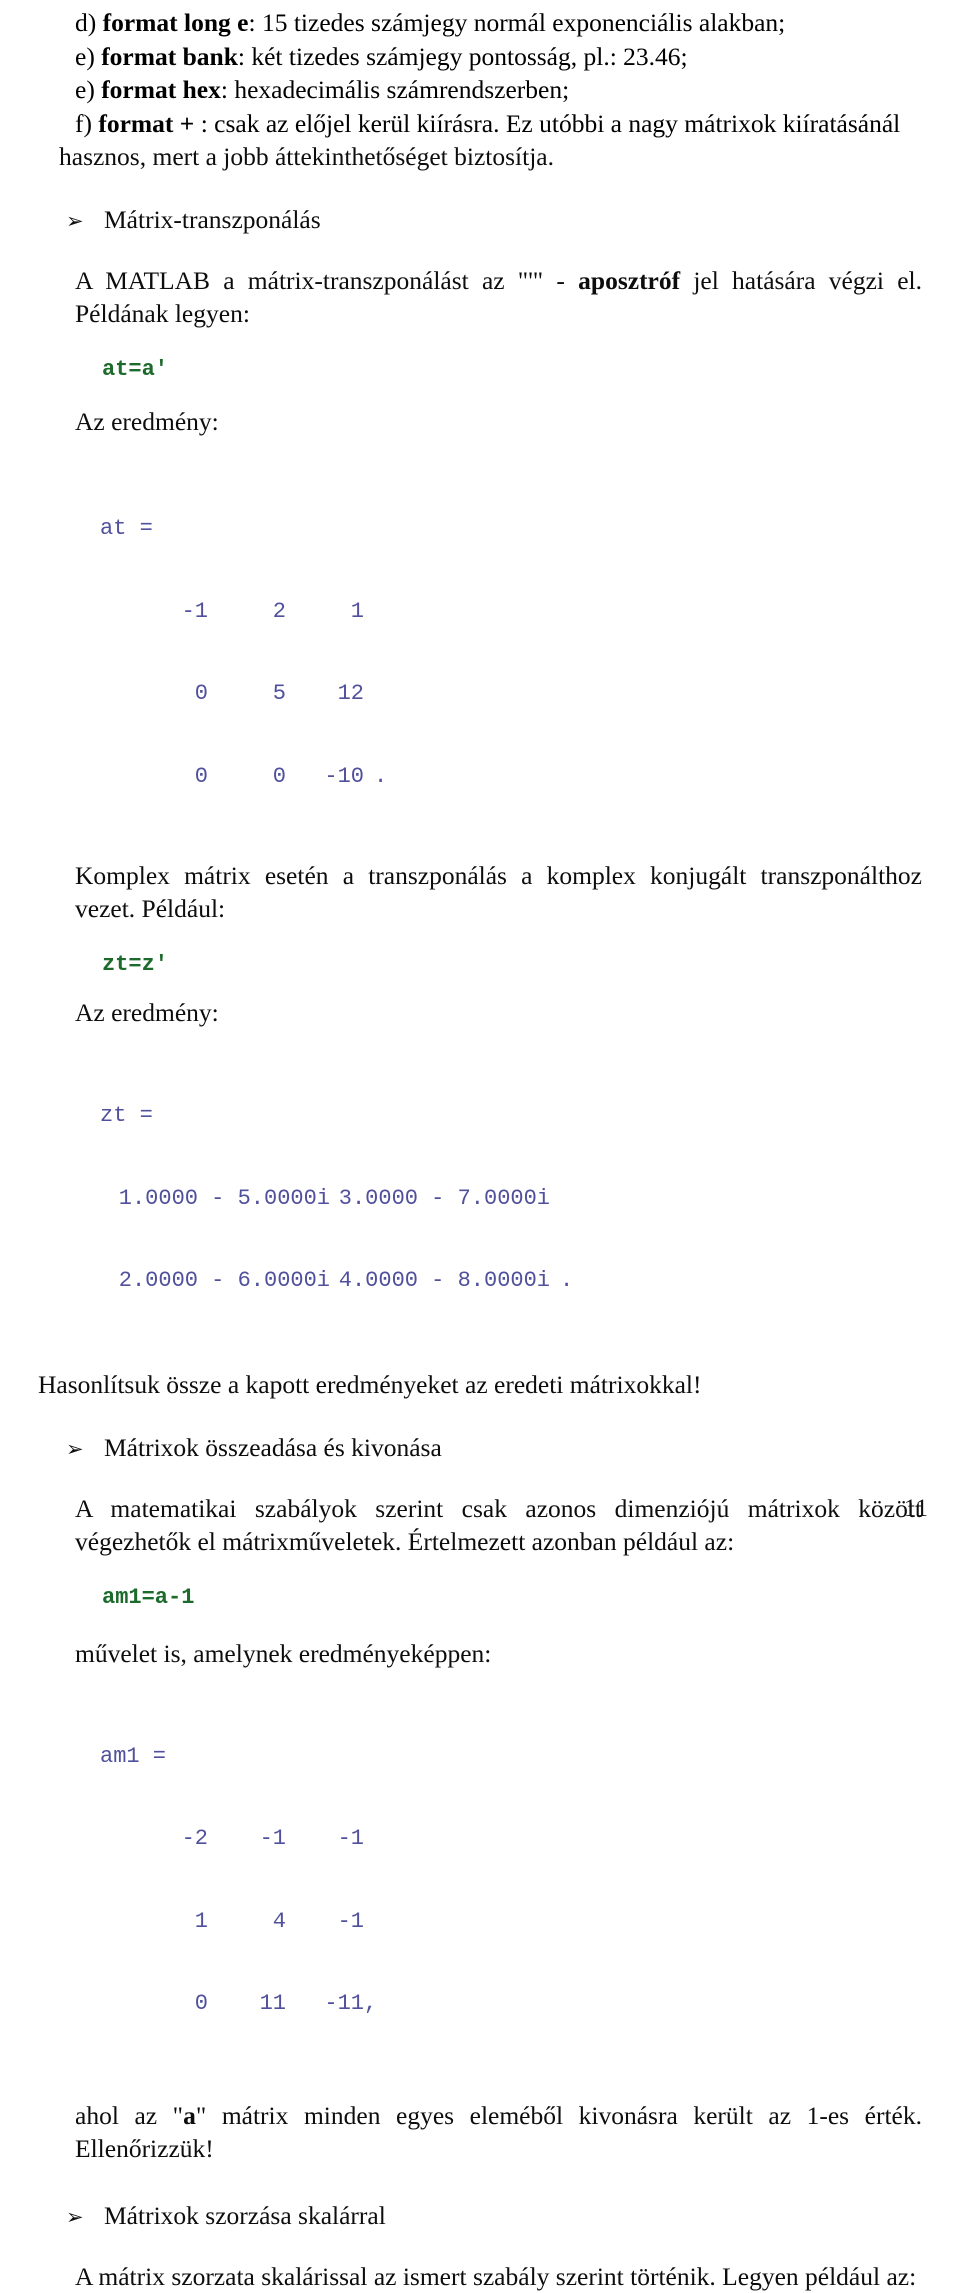  What do you see at coordinates (444, 1280) in the screenshot?
I see `matrix-cell: 4.0000 - 8.0000i` at bounding box center [444, 1280].